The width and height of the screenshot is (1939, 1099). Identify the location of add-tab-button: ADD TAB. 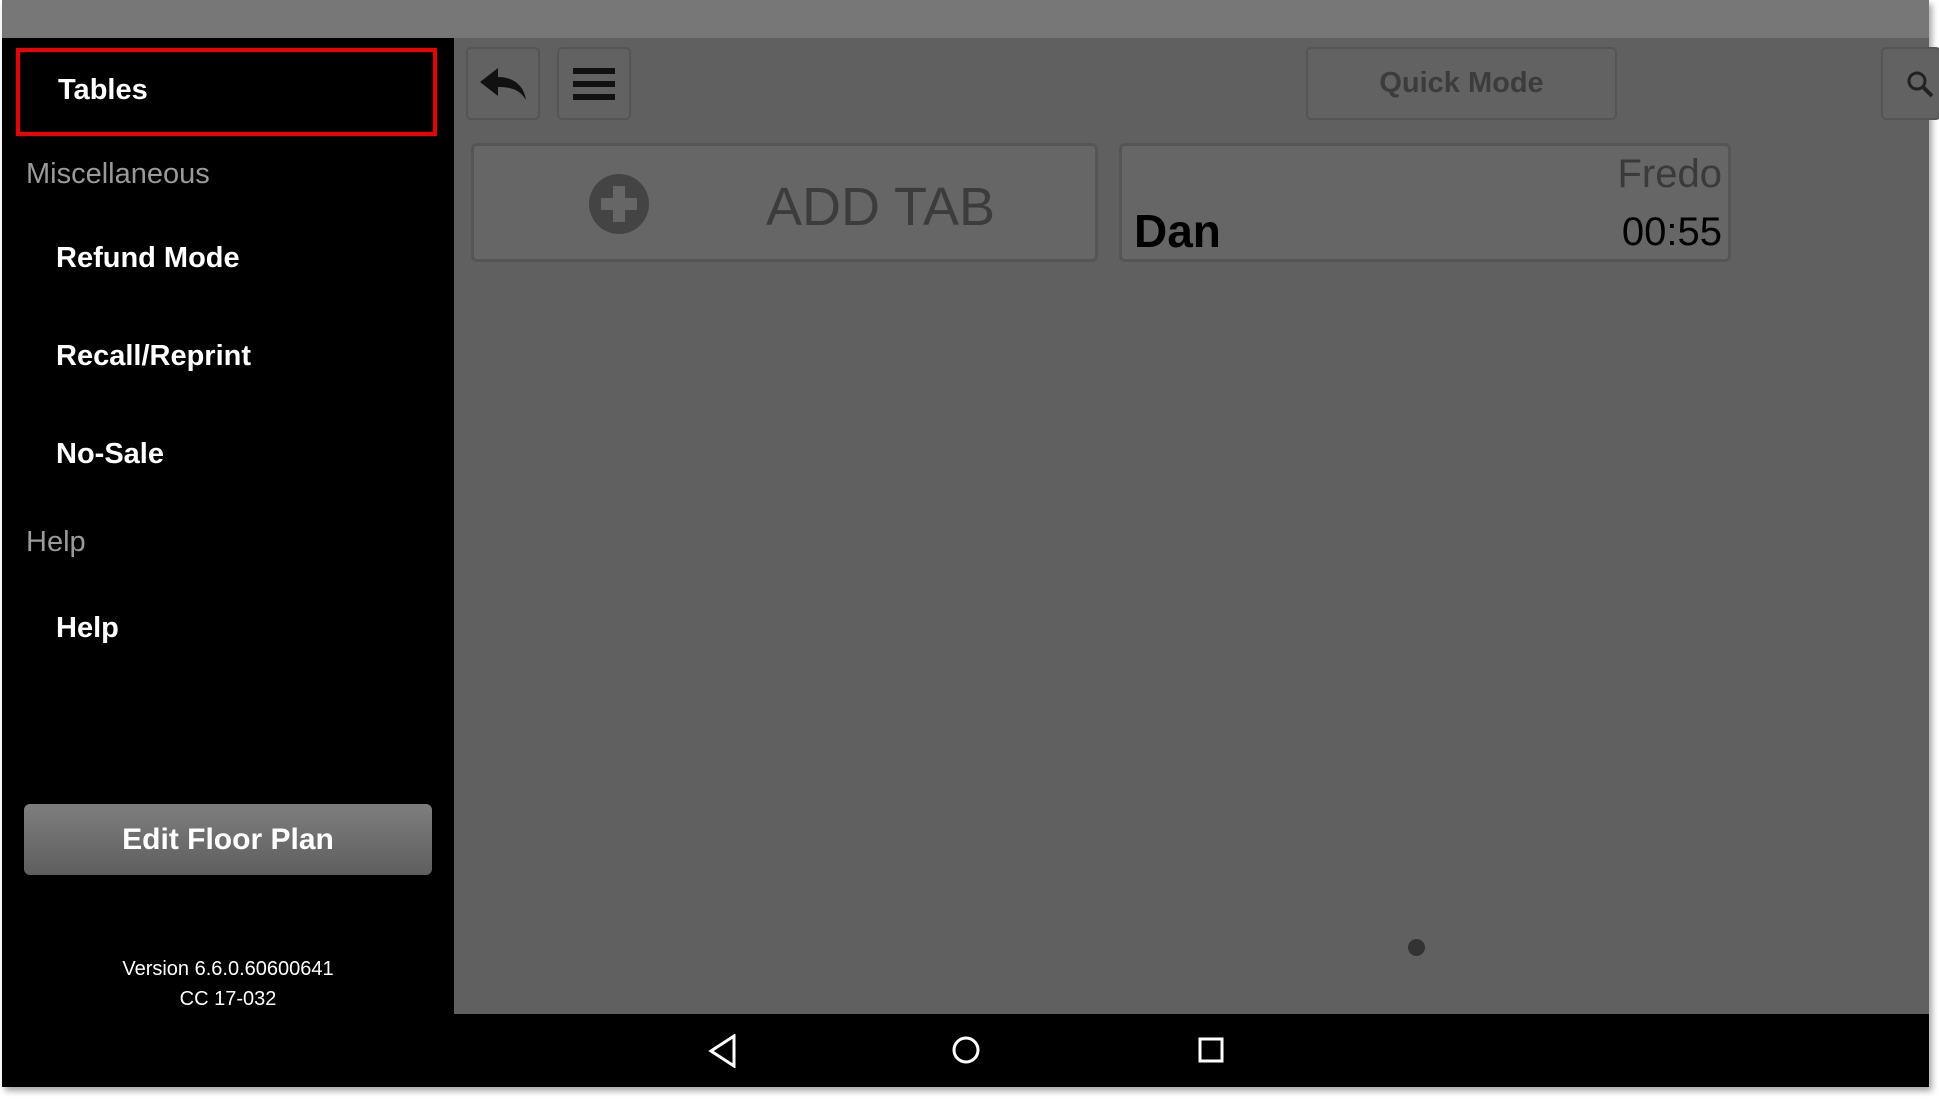
(784, 202).